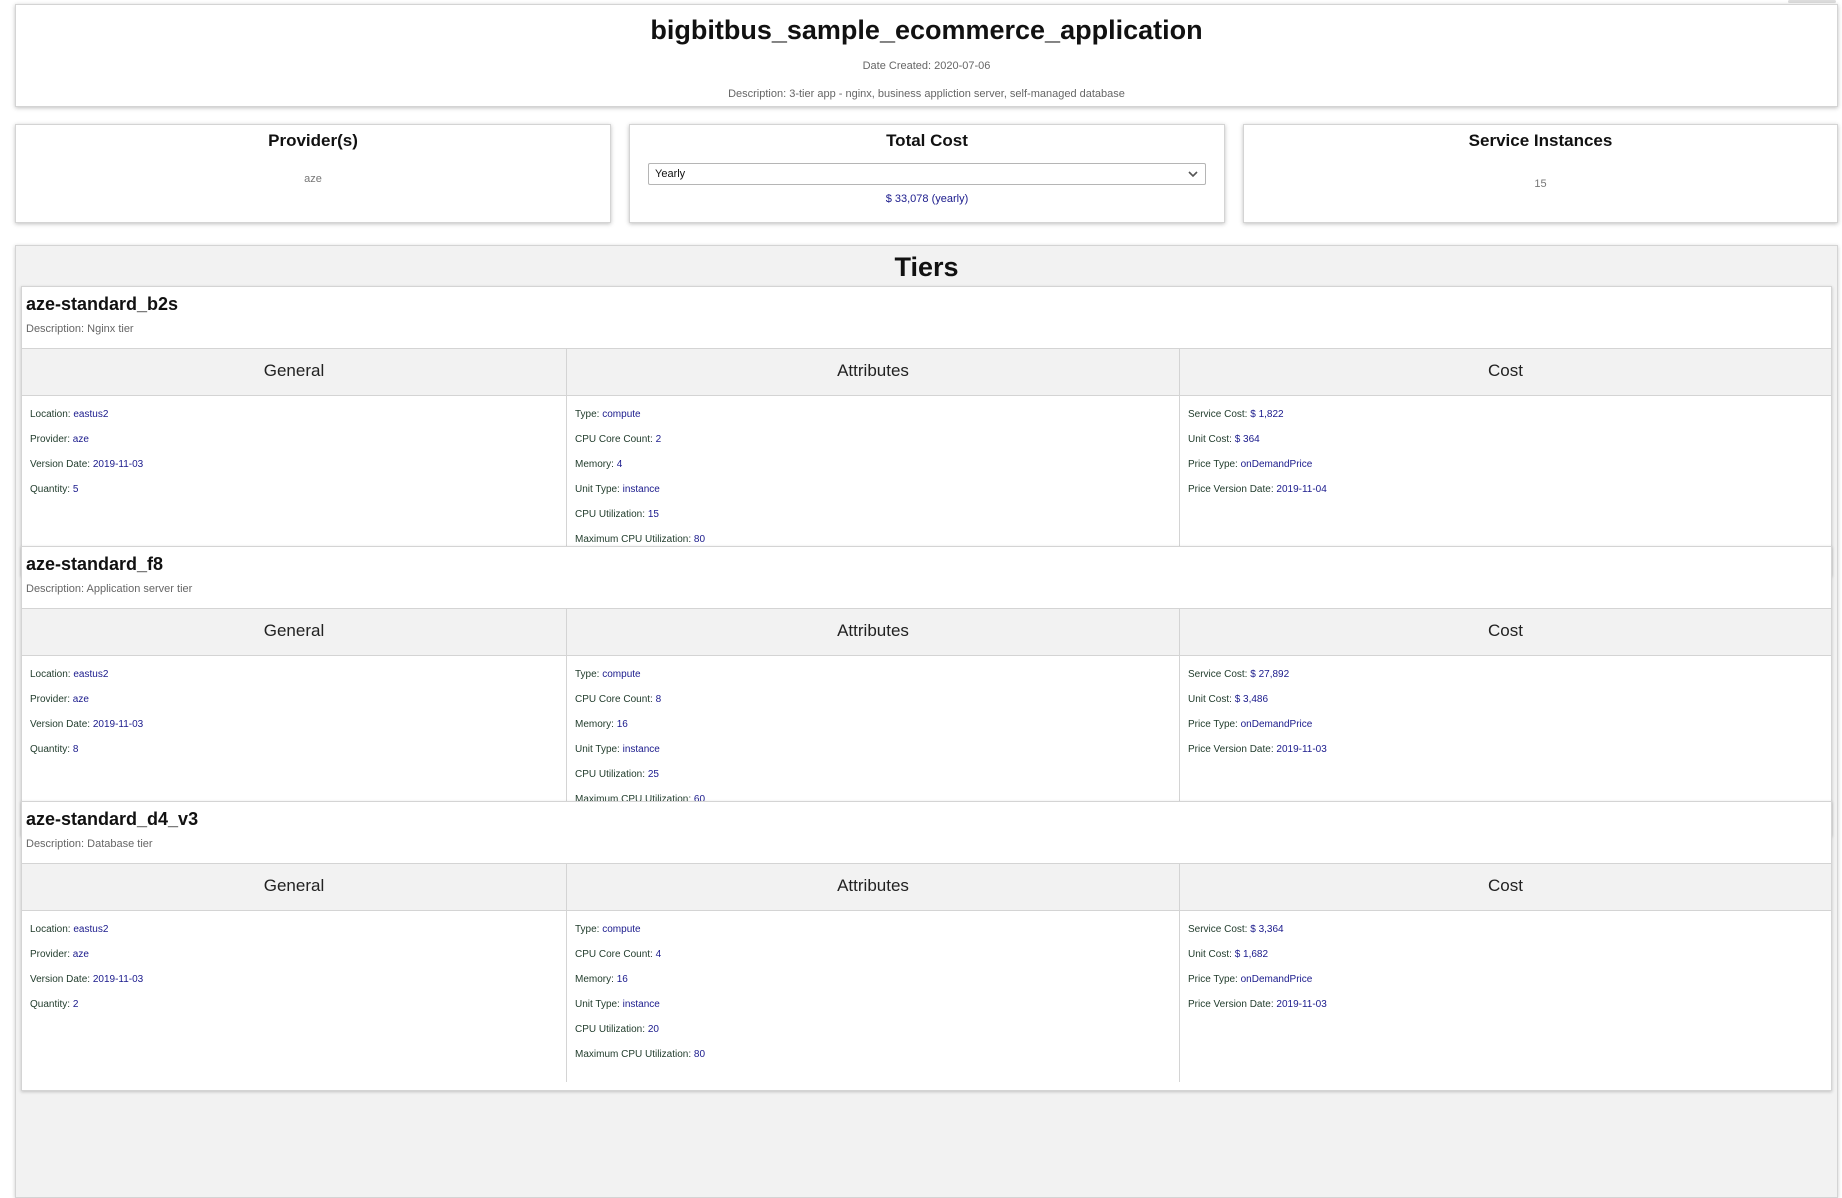 The width and height of the screenshot is (1842, 1198). Describe the element at coordinates (1509, 674) in the screenshot. I see `cost-row: Service Cost: $ 27,892` at that location.